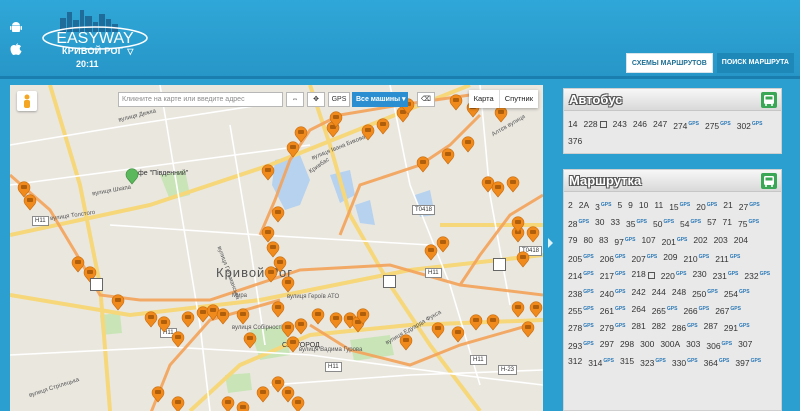 The width and height of the screenshot is (800, 411). What do you see at coordinates (627, 362) in the screenshot?
I see `route-link: 315` at bounding box center [627, 362].